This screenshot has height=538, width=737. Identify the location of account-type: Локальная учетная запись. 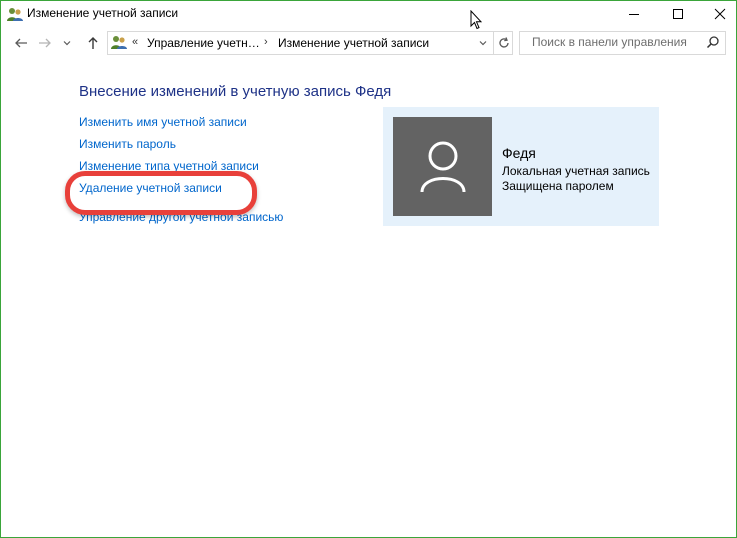
(576, 171).